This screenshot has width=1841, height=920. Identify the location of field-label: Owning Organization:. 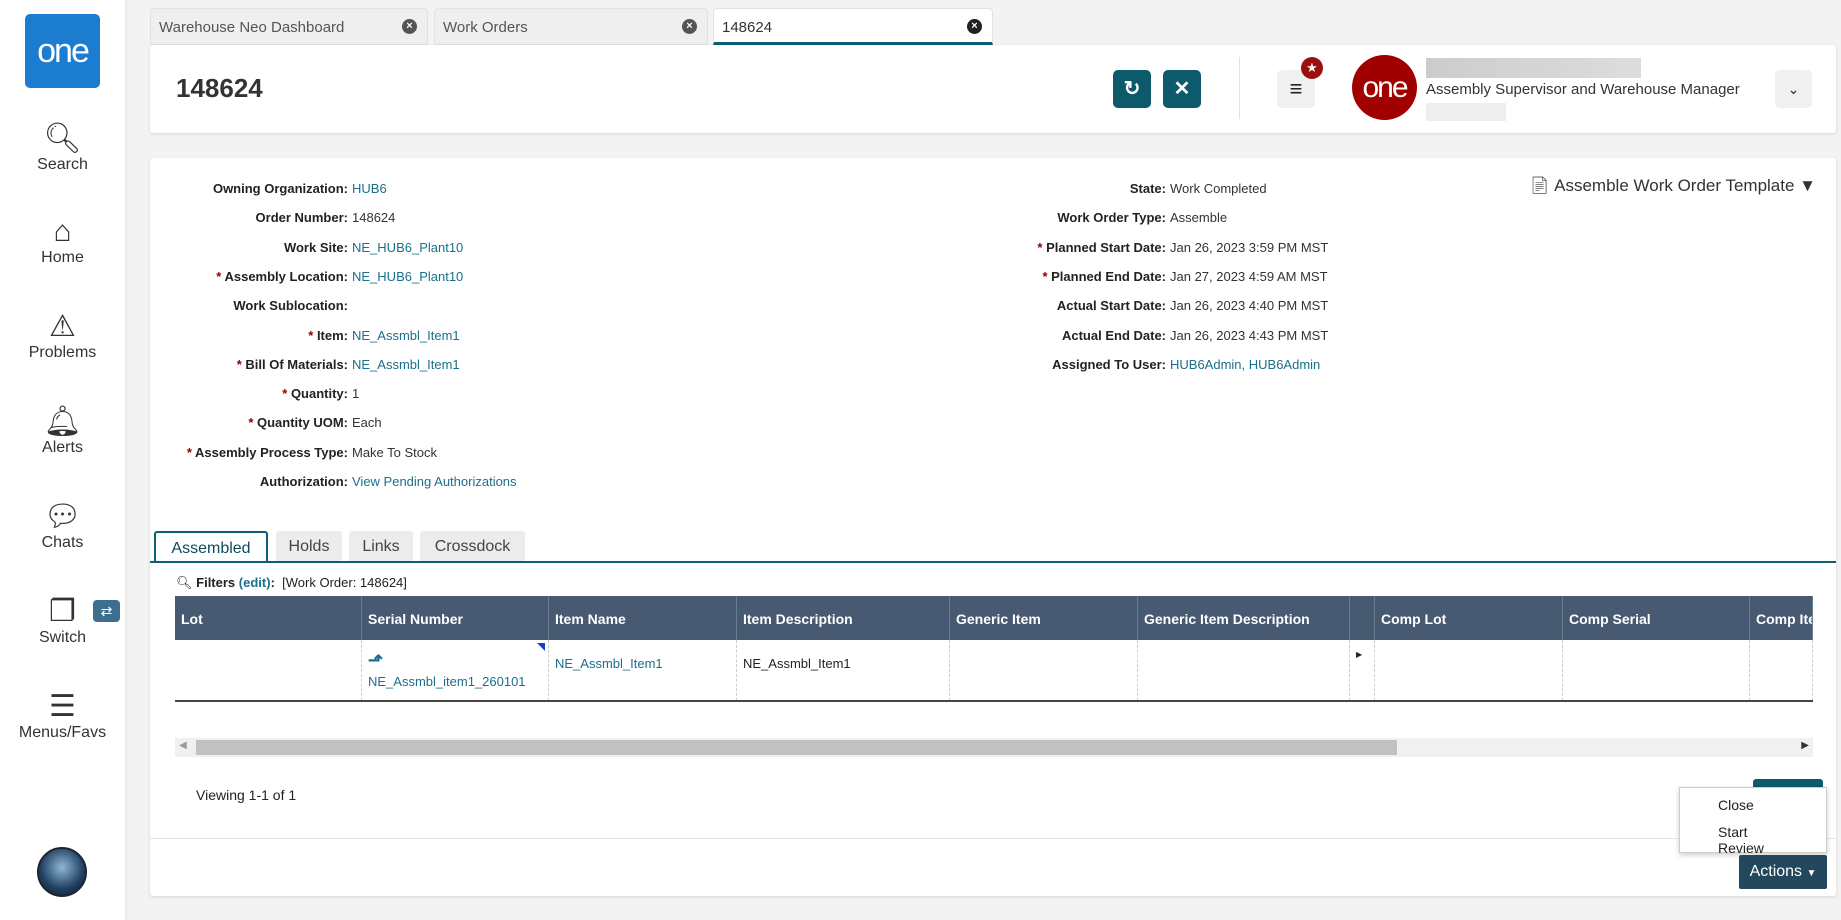
(280, 188).